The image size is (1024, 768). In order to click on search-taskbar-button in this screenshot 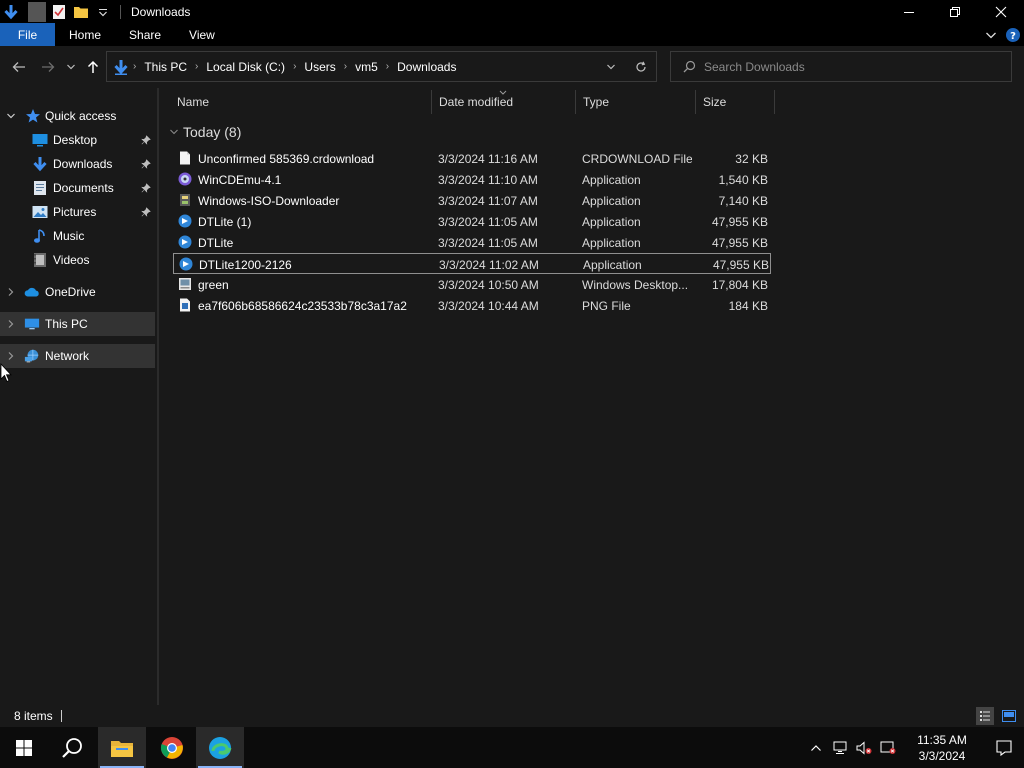, I will do `click(72, 747)`.